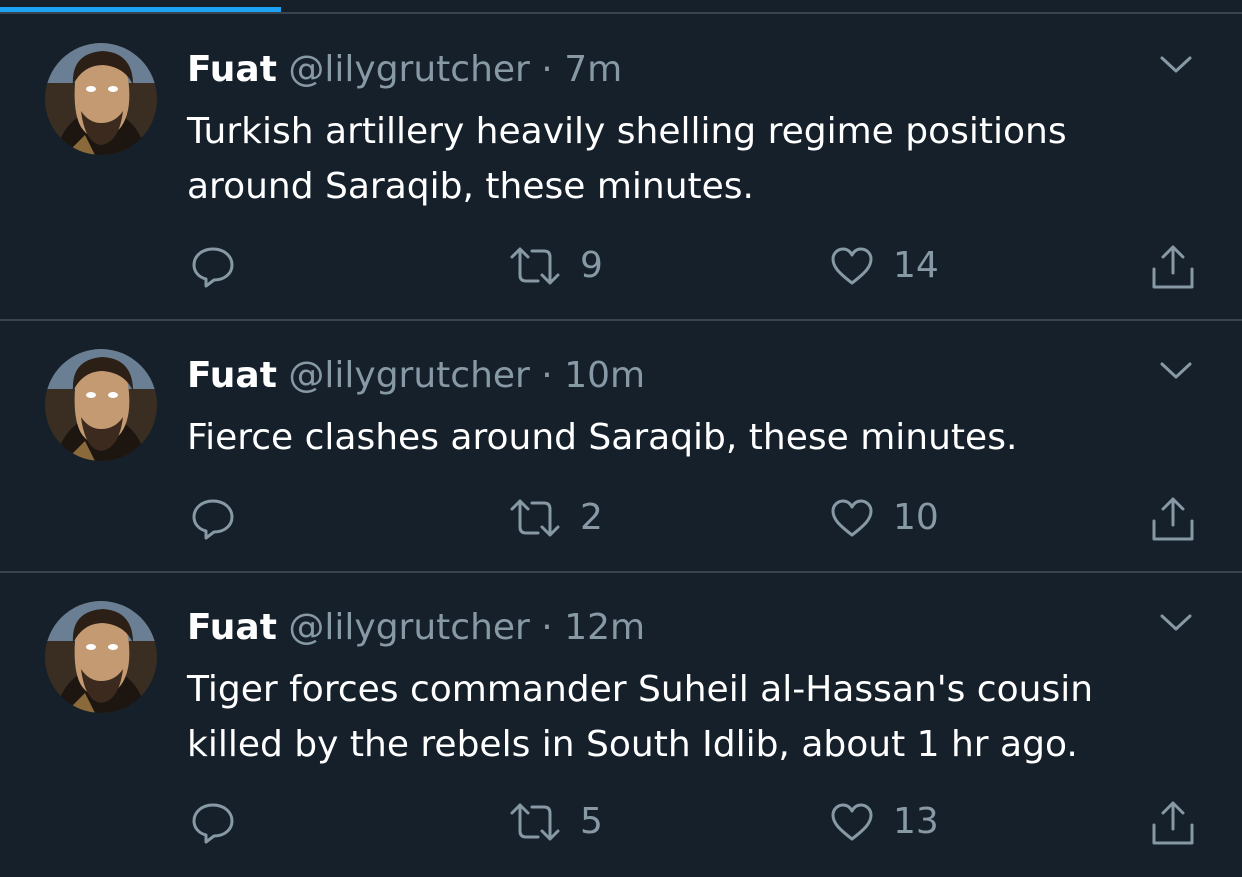 This screenshot has width=1242, height=877. What do you see at coordinates (621, 320) in the screenshot?
I see `tweet-divider` at bounding box center [621, 320].